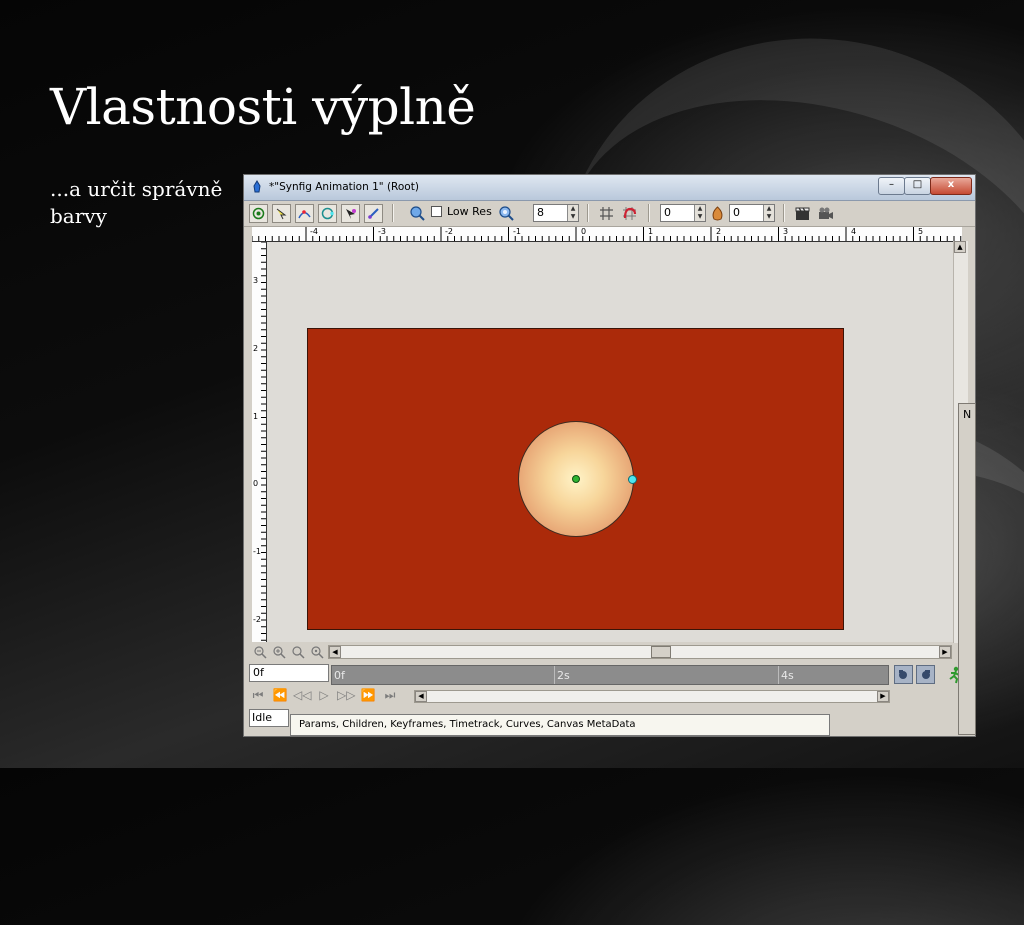 This screenshot has width=1024, height=925. Describe the element at coordinates (263, 107) in the screenshot. I see `slide-title: Vlastnosti výplně` at that location.